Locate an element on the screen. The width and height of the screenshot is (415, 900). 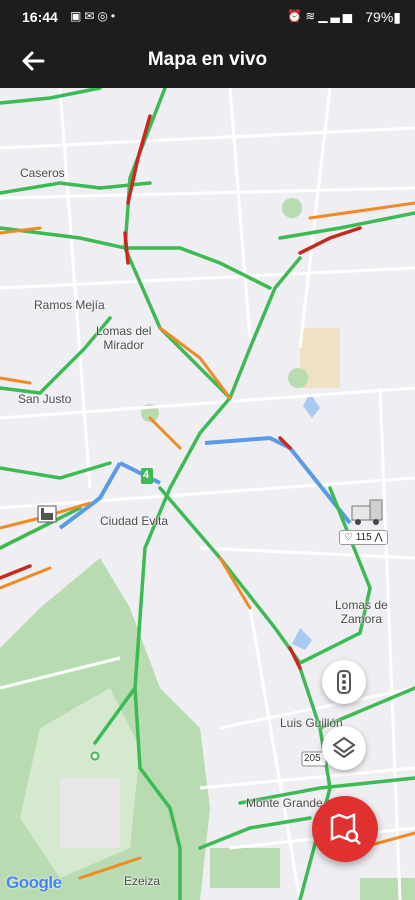
vehicle-speed-value: 115 is located at coordinates (363, 537).